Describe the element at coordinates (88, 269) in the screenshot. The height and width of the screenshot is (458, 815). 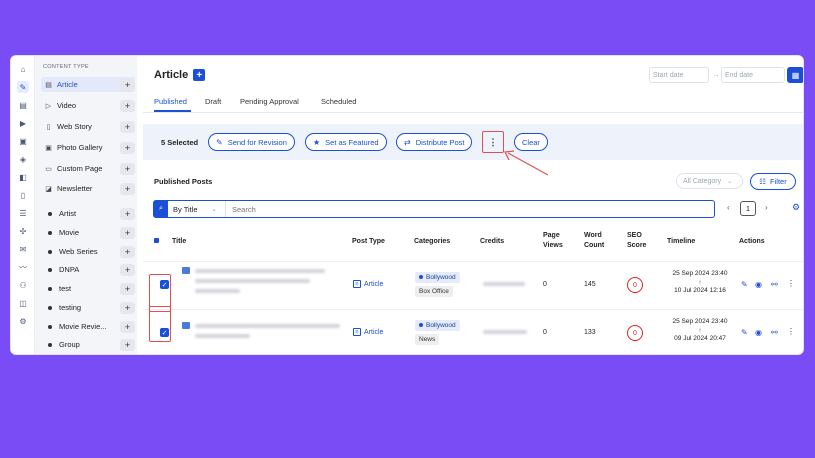
I see `sidebar-item-dnpa: DNPA +` at that location.